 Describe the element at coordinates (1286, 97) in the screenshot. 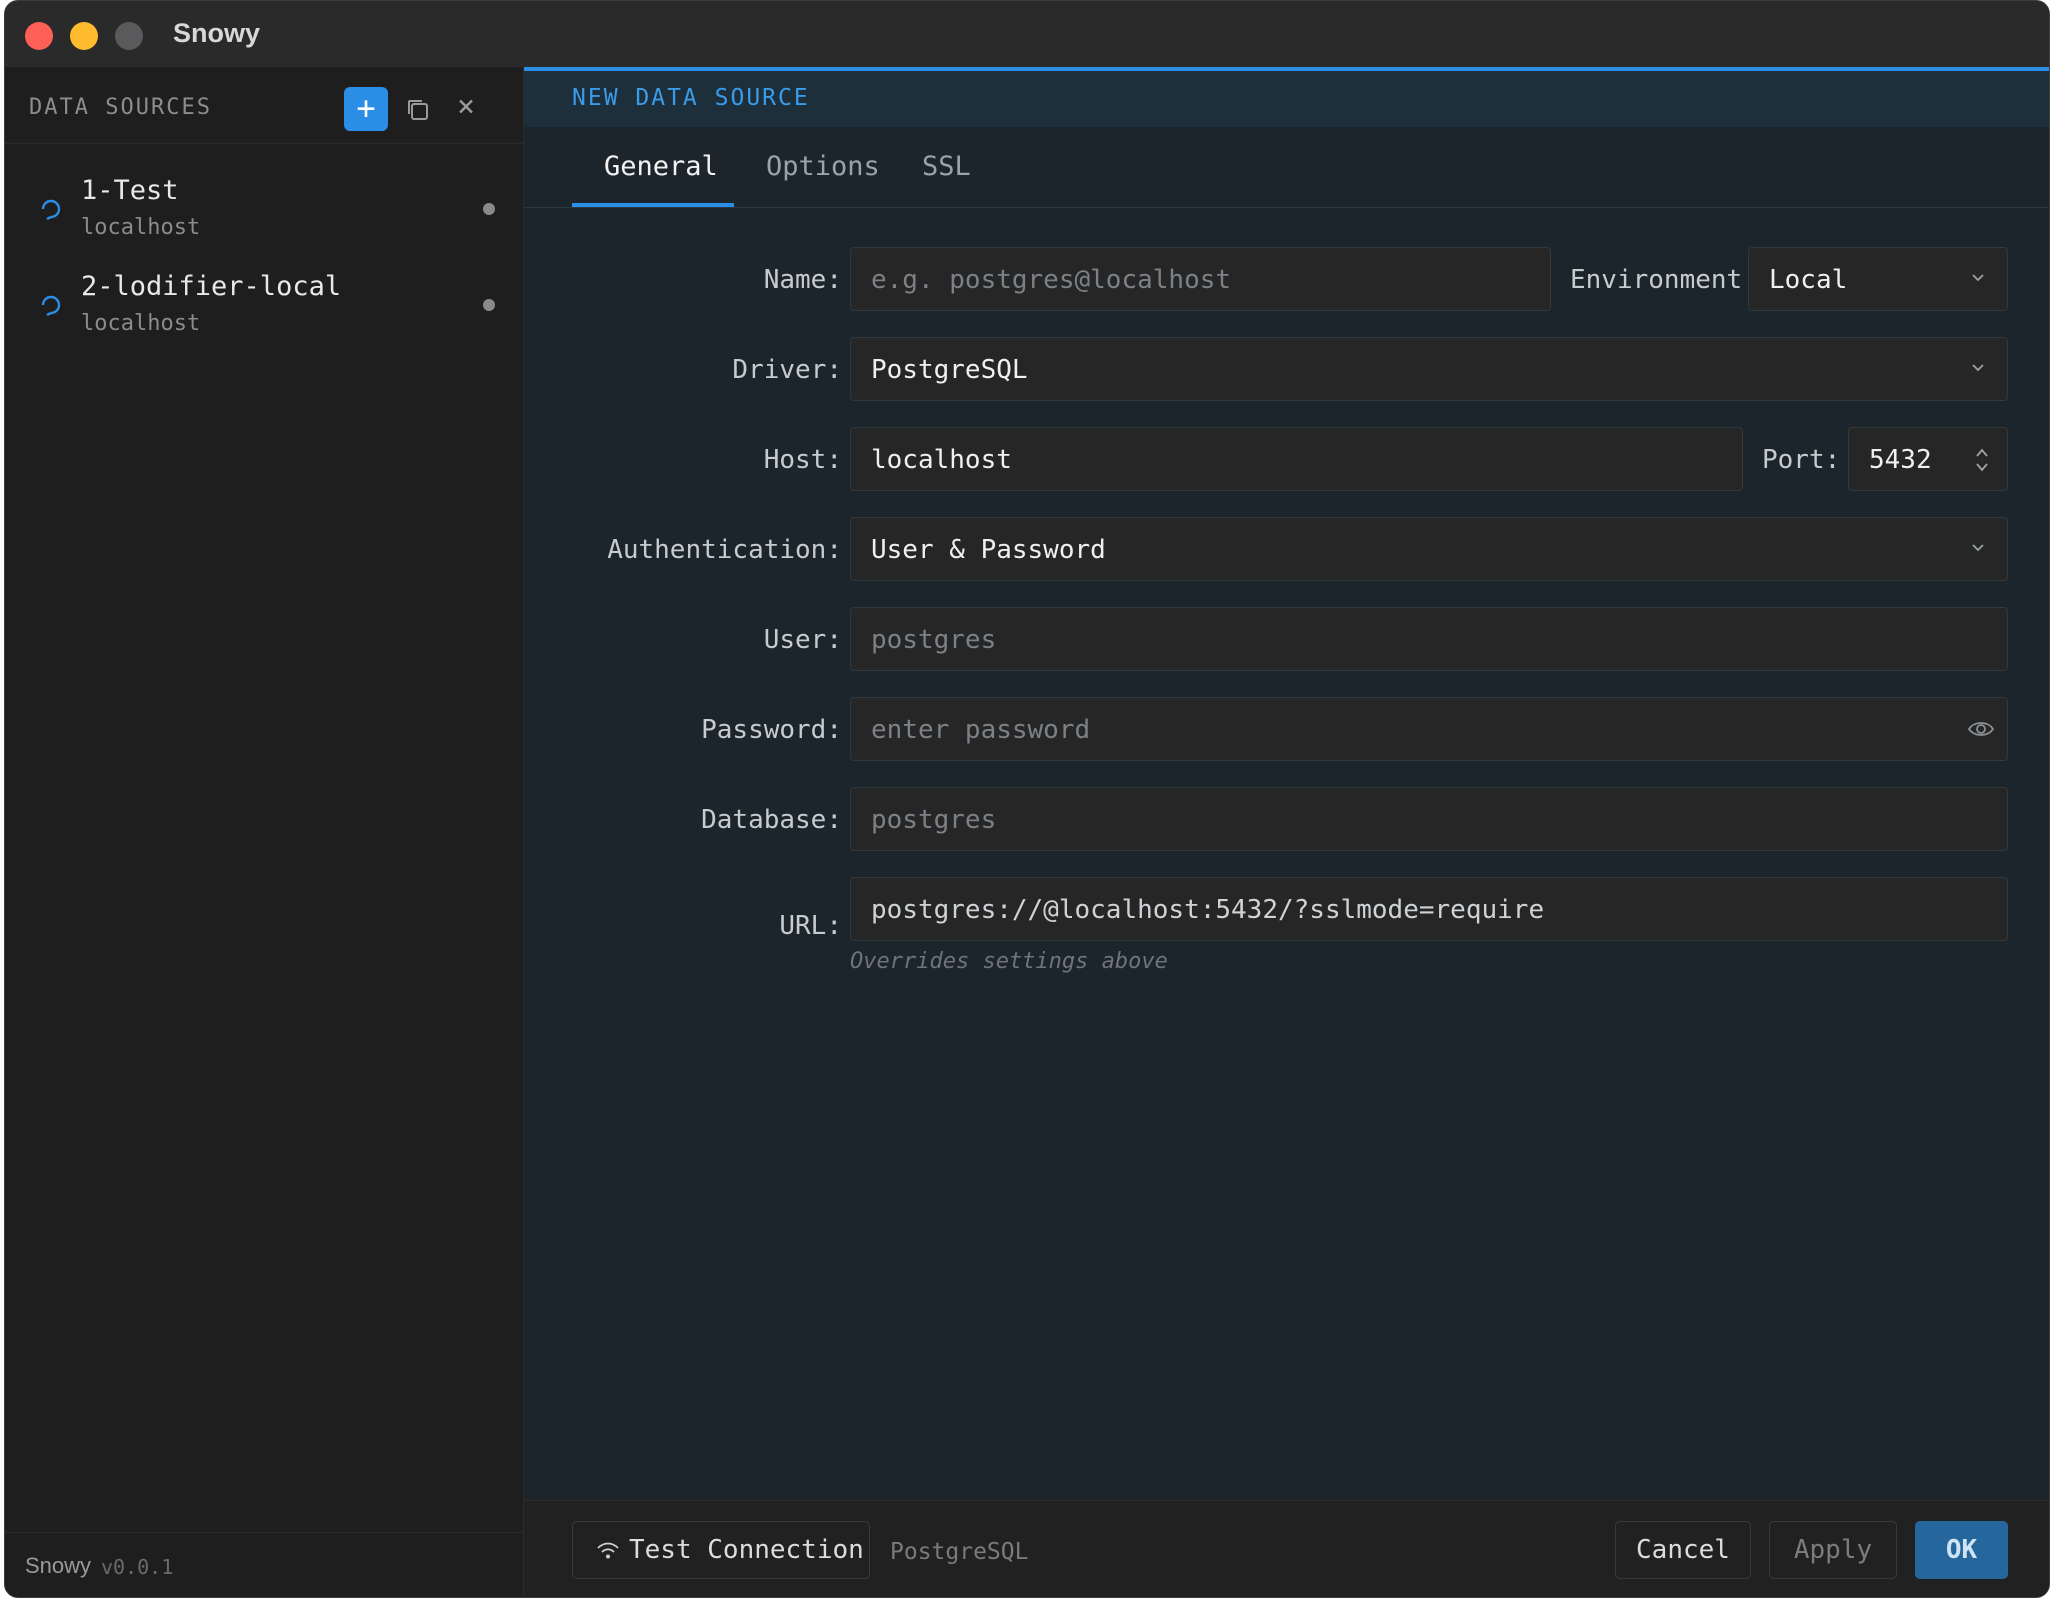

I see `panel-header: NEW DATA SOURCE` at that location.